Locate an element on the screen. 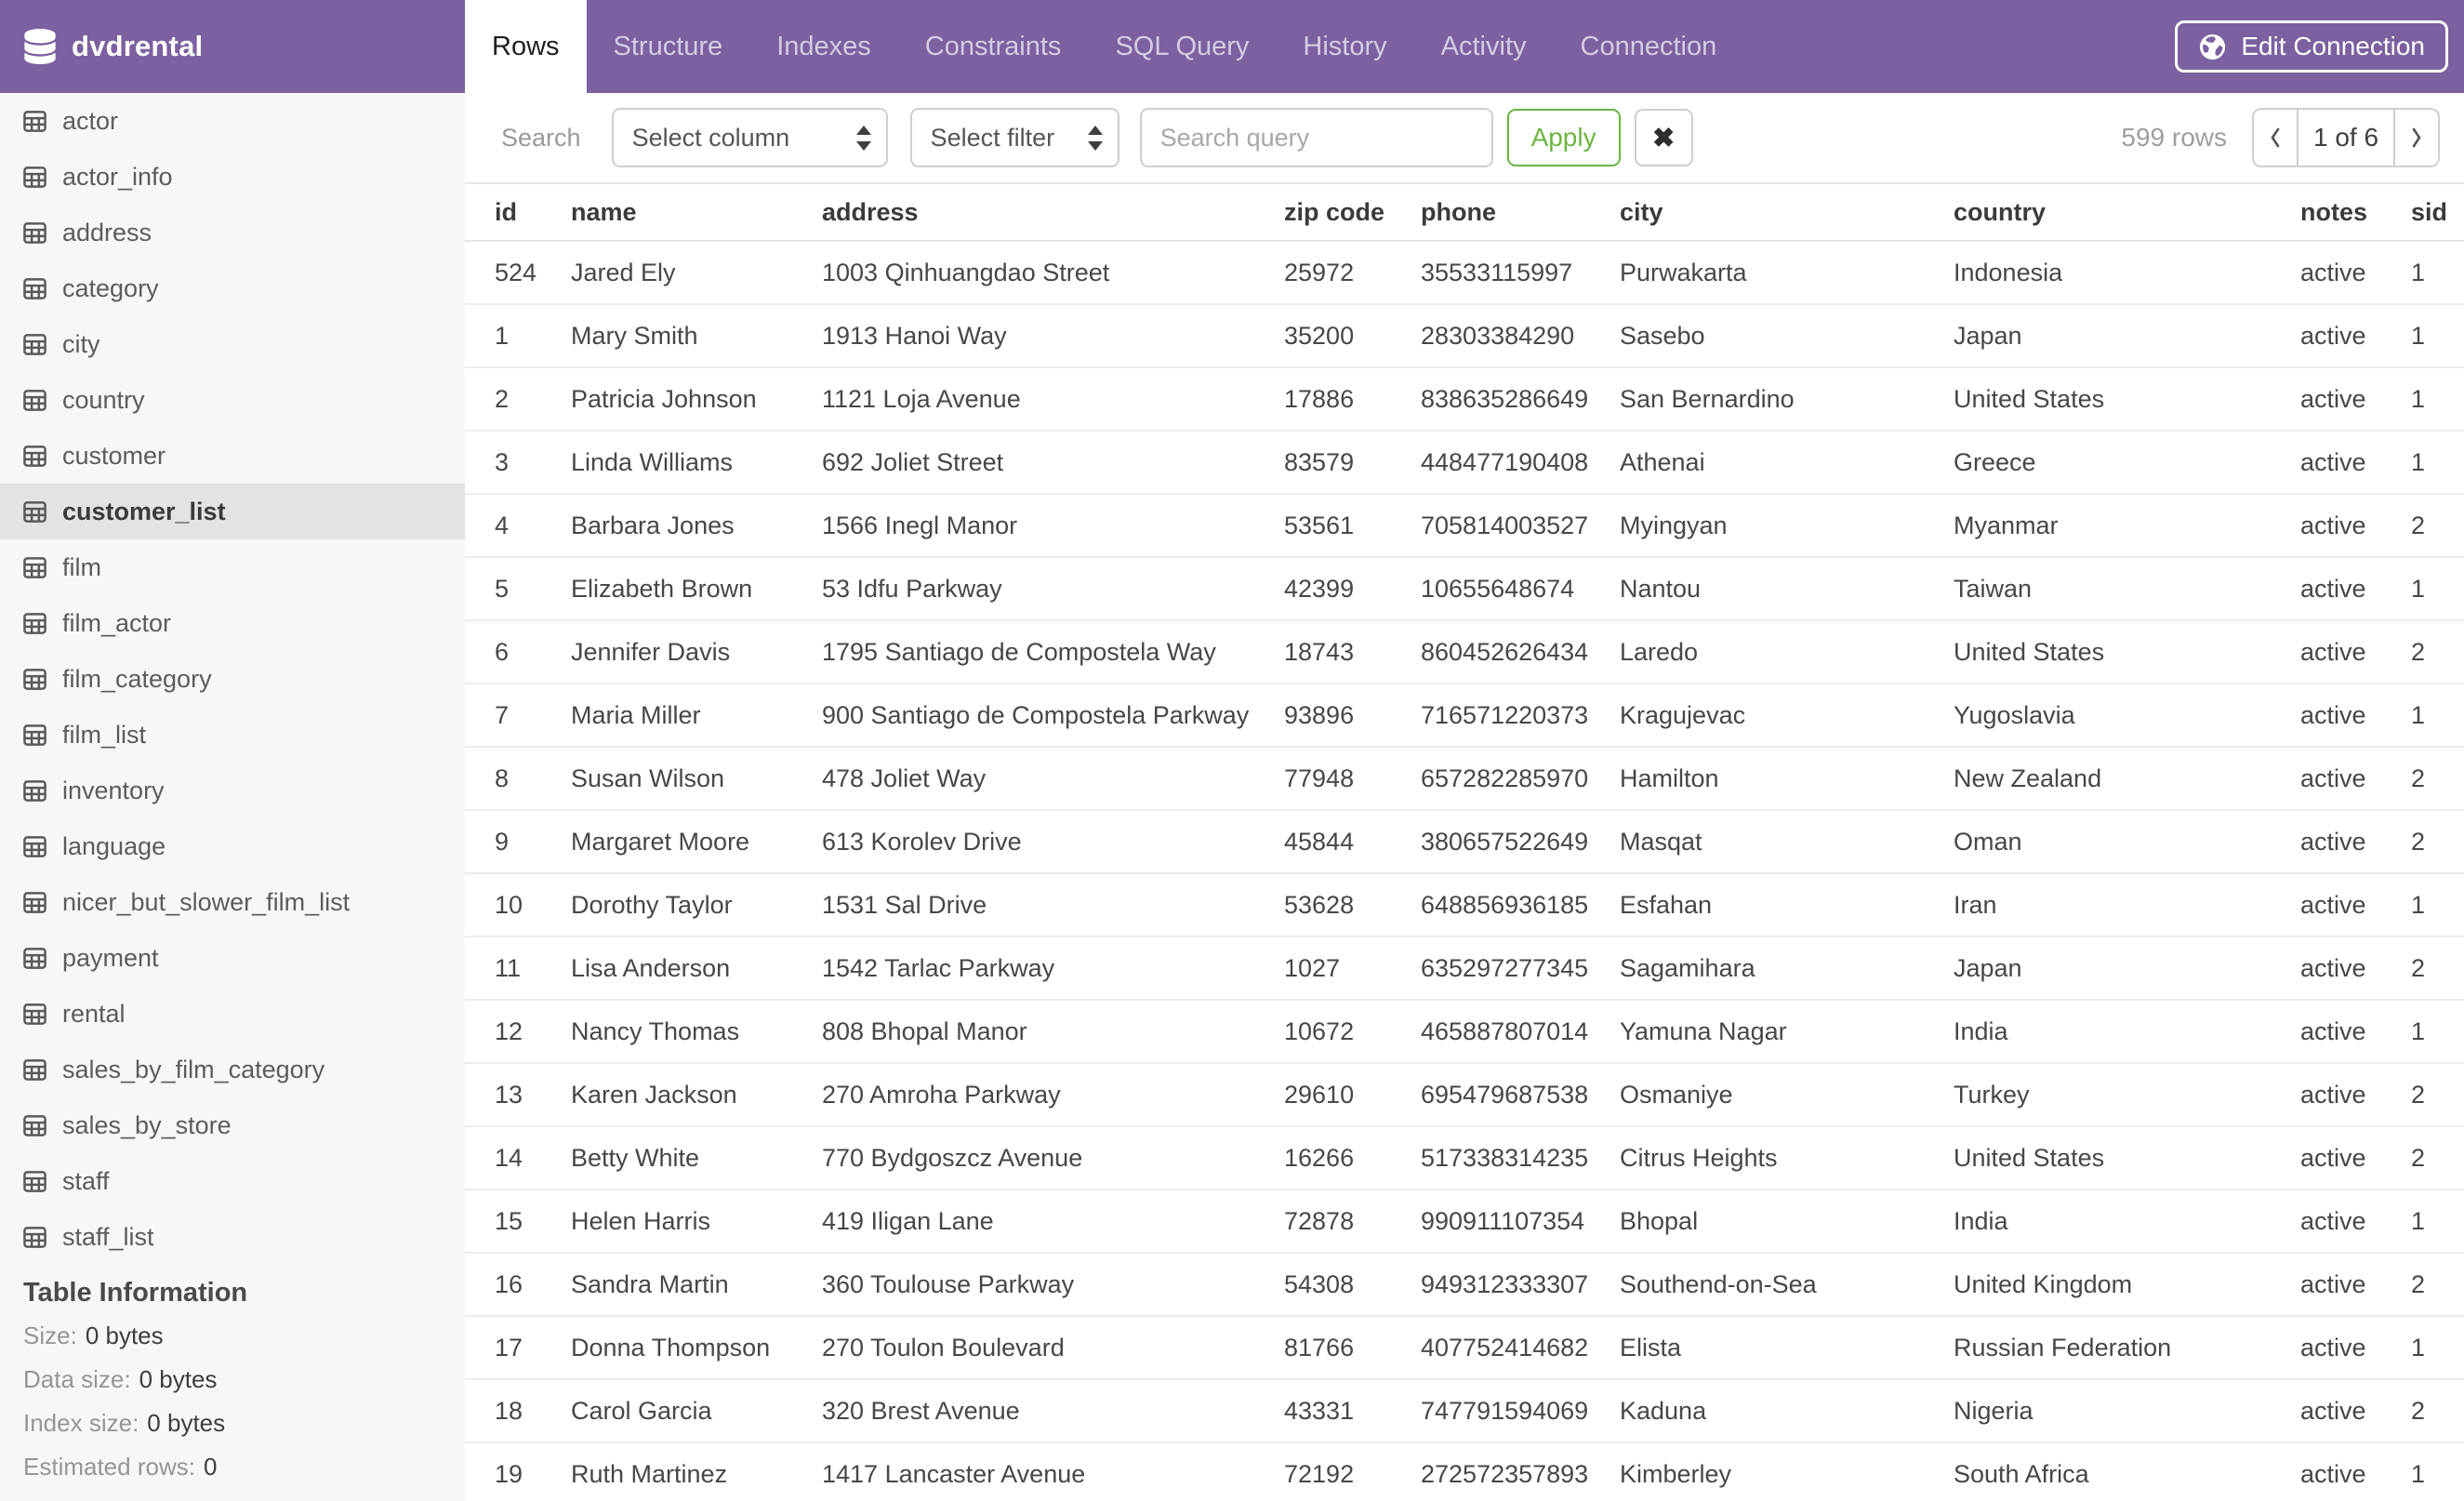 The width and height of the screenshot is (2464, 1501). cell: 16266 is located at coordinates (1352, 1158).